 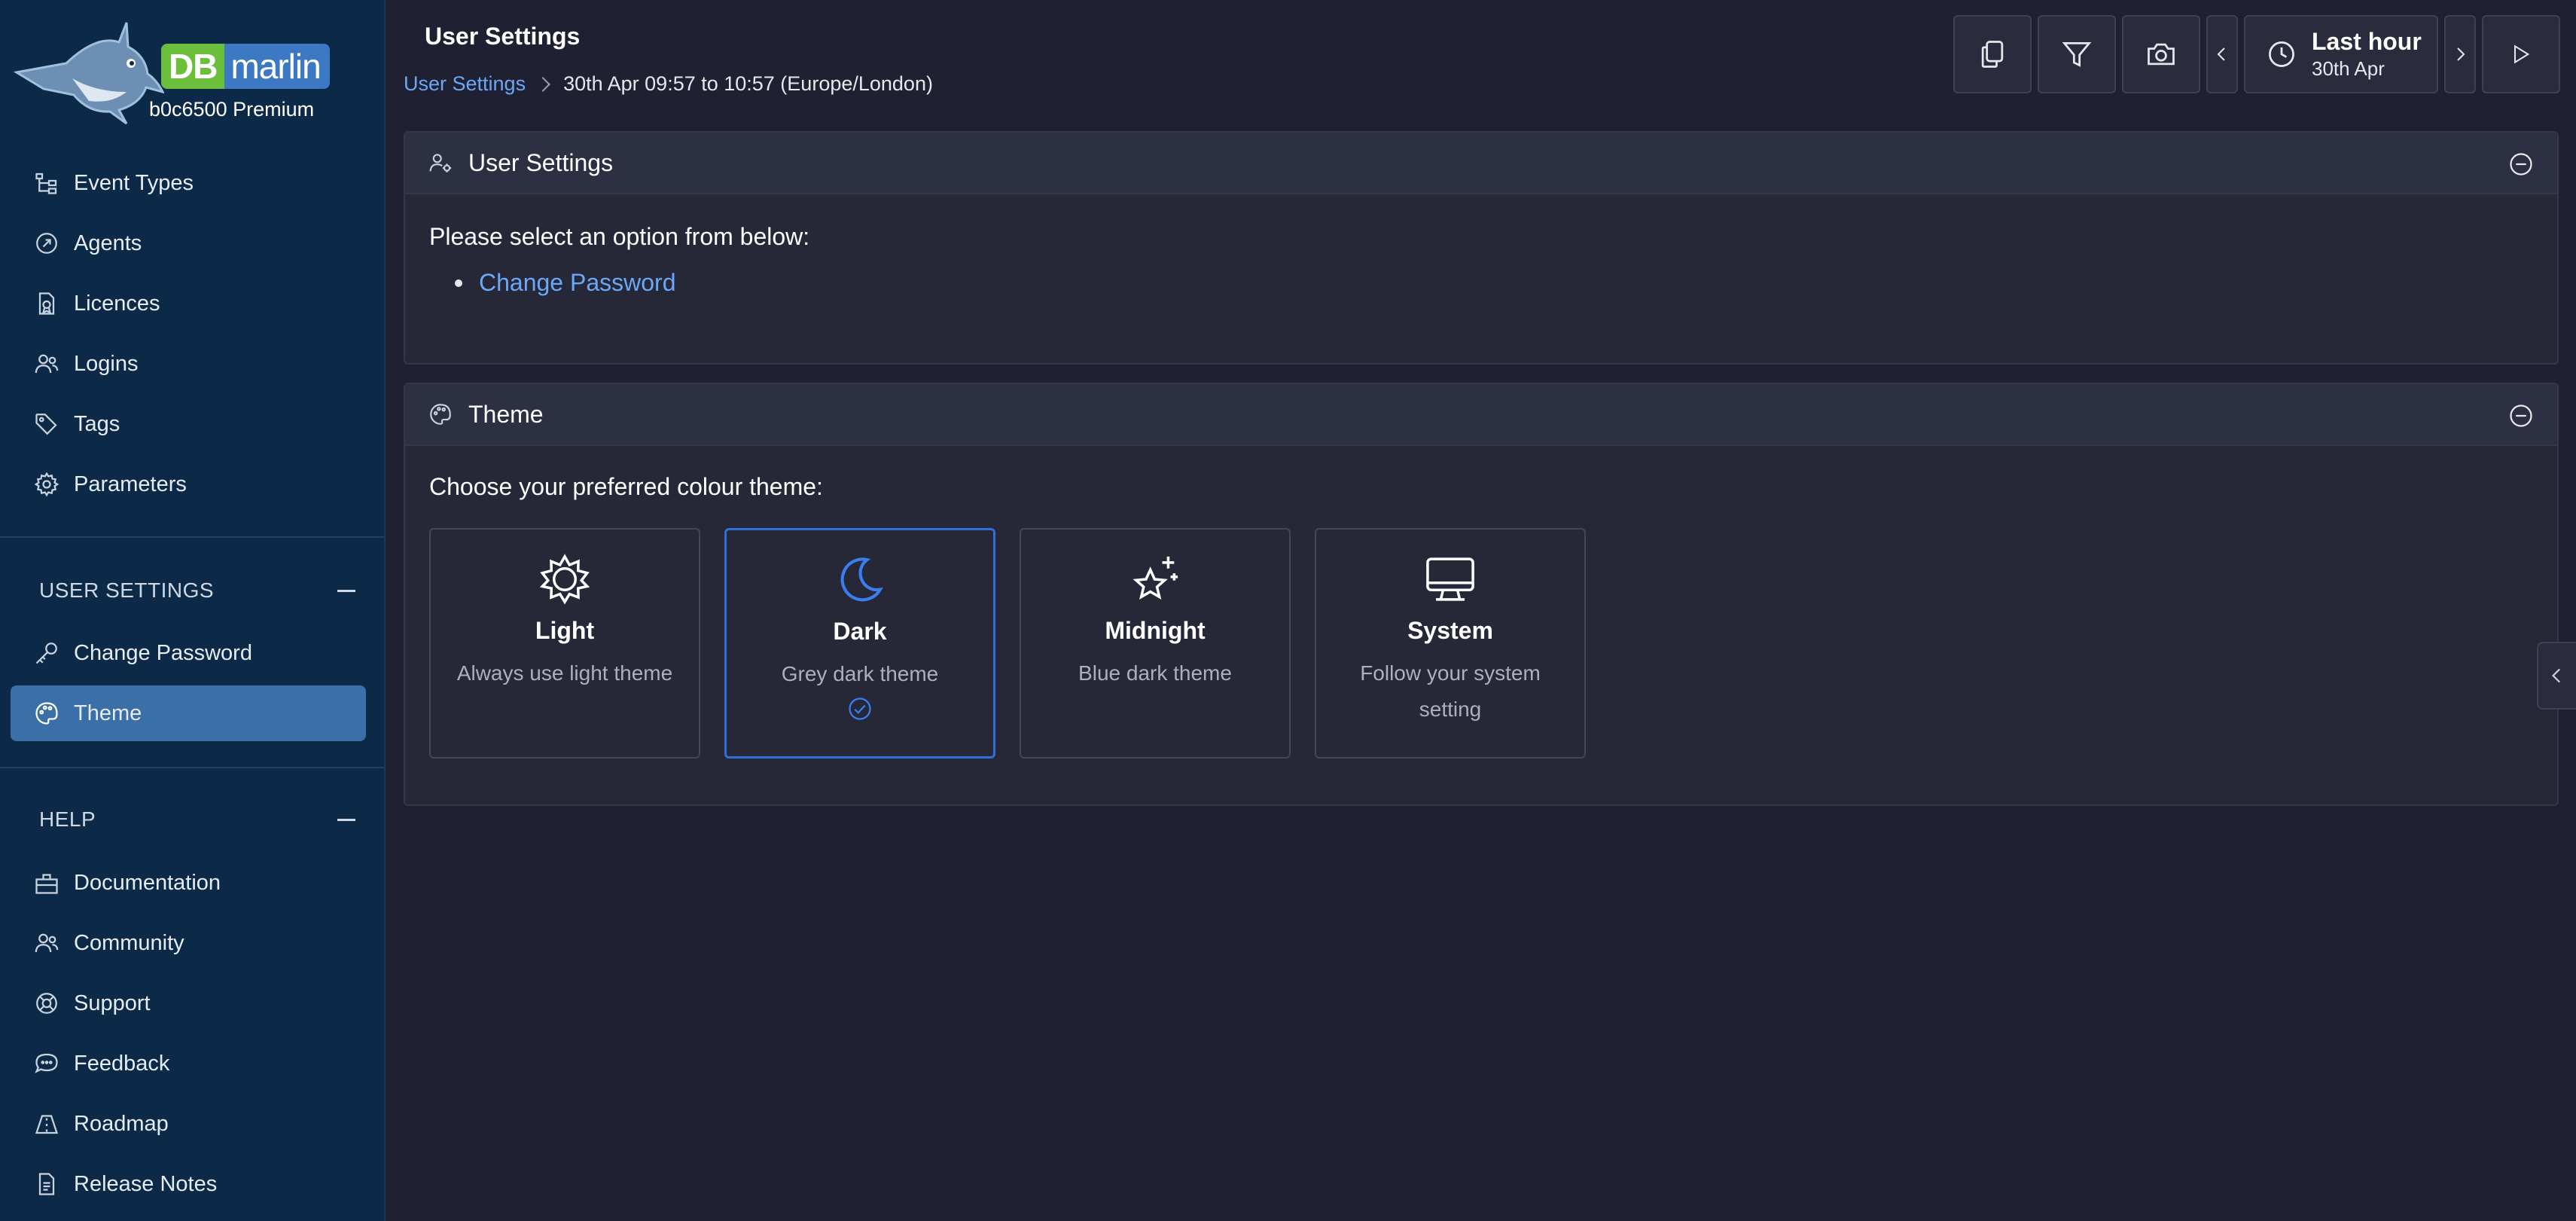 I want to click on sidebar-item-label: Theme, so click(x=108, y=713).